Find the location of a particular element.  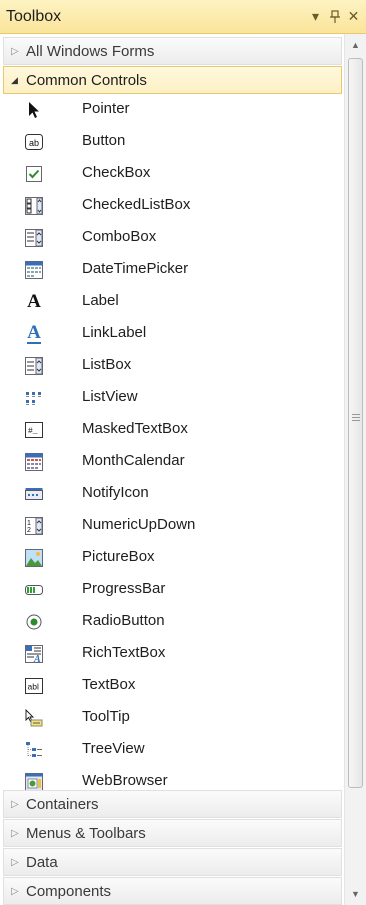

tool-item-checkedlistbox: CheckedListBox is located at coordinates (172, 206).